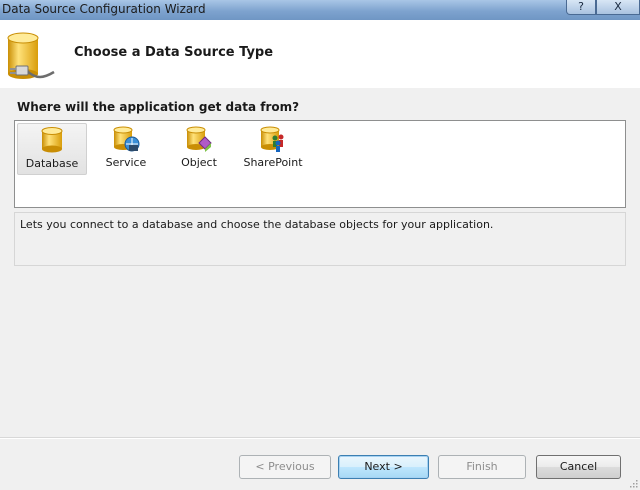 The height and width of the screenshot is (490, 640). What do you see at coordinates (633, 483) in the screenshot?
I see `resize-grip-icon` at bounding box center [633, 483].